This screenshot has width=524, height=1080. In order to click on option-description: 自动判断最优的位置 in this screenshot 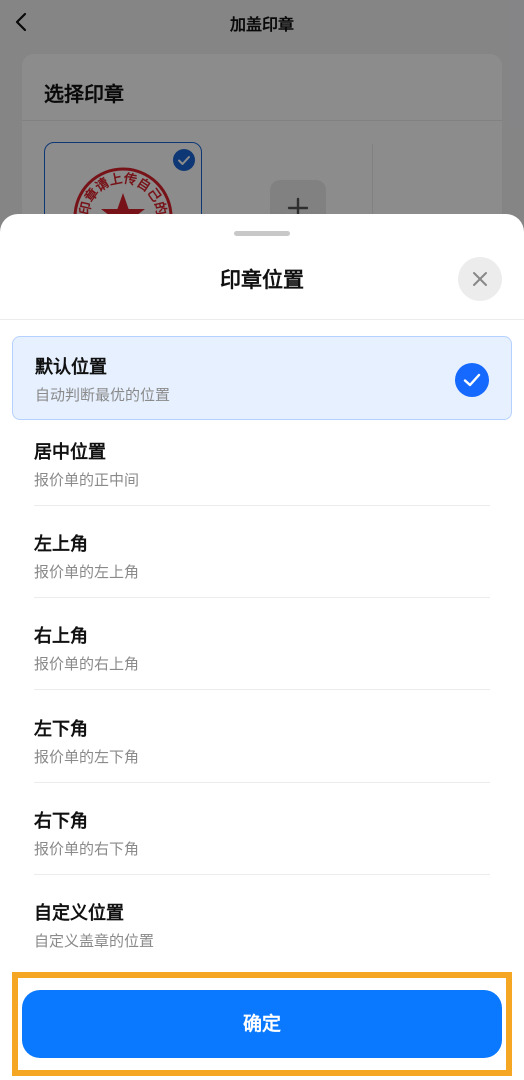, I will do `click(103, 395)`.